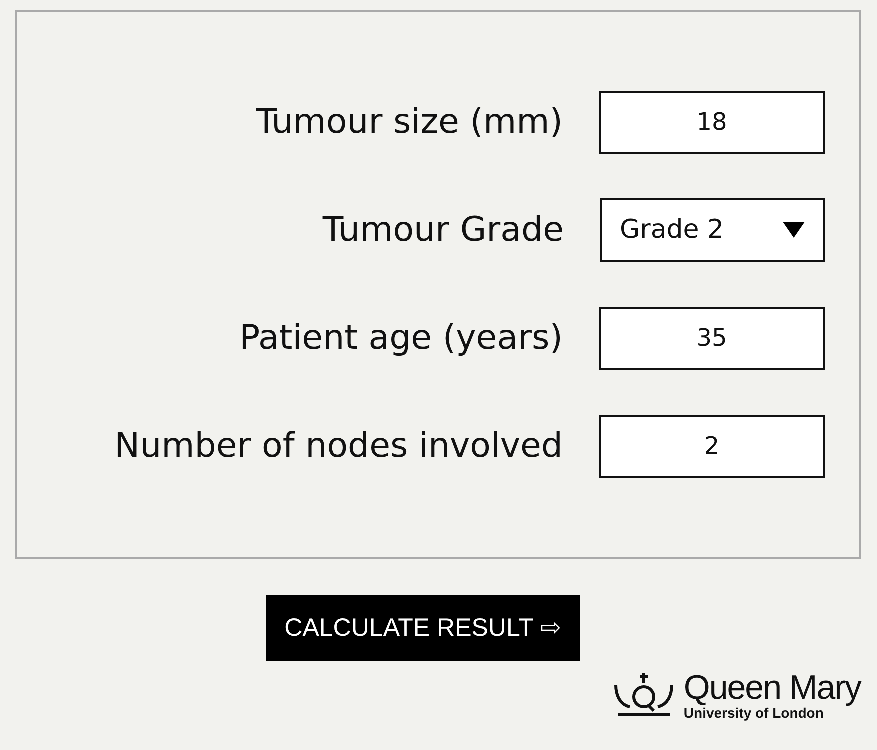 The image size is (877, 750). I want to click on number-input: 35, so click(712, 338).